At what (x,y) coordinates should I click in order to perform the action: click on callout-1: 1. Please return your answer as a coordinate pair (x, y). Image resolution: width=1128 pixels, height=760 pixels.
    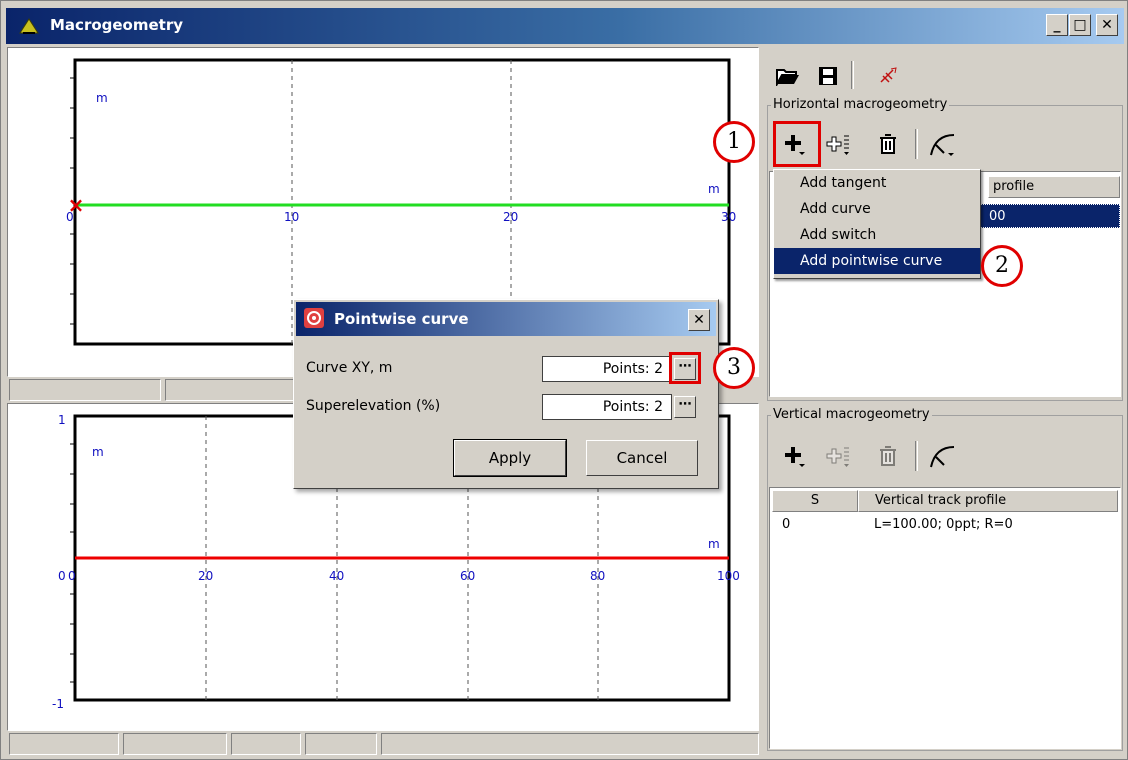
    Looking at the image, I should click on (734, 142).